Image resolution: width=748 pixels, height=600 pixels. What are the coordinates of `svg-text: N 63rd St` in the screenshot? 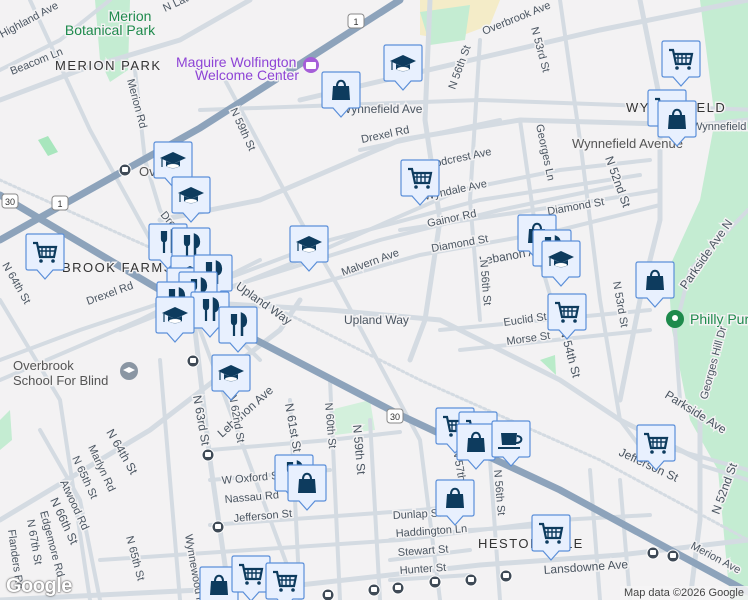 It's located at (201, 420).